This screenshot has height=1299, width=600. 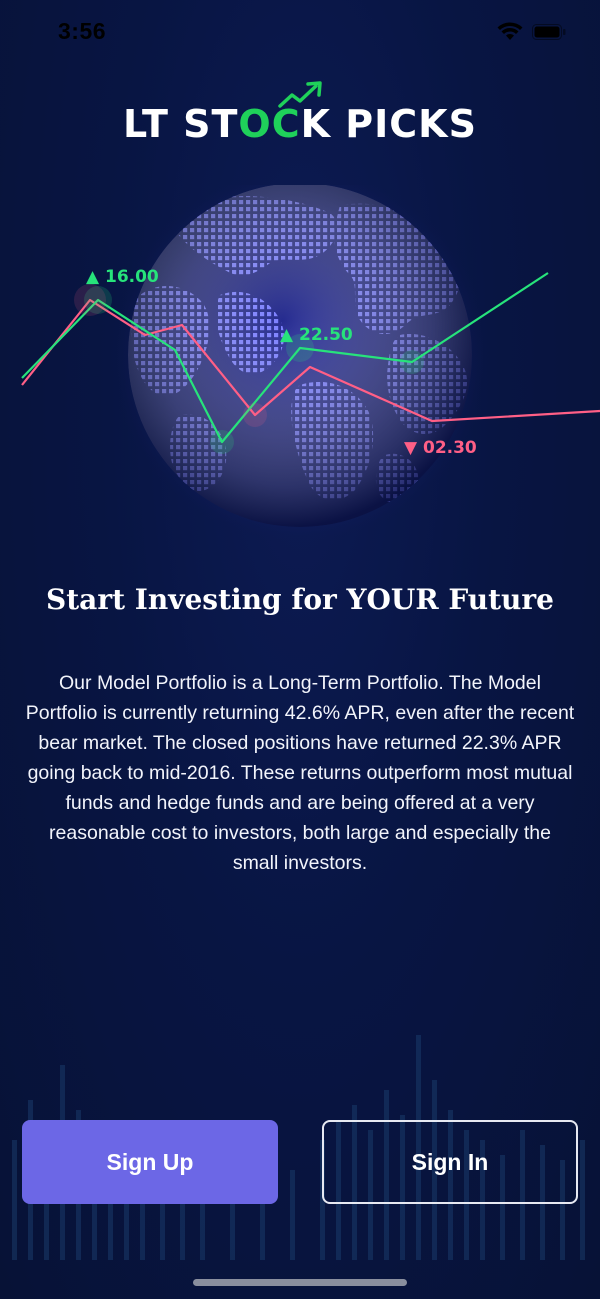 What do you see at coordinates (150, 1162) in the screenshot?
I see `sign-up-button: Sign Up` at bounding box center [150, 1162].